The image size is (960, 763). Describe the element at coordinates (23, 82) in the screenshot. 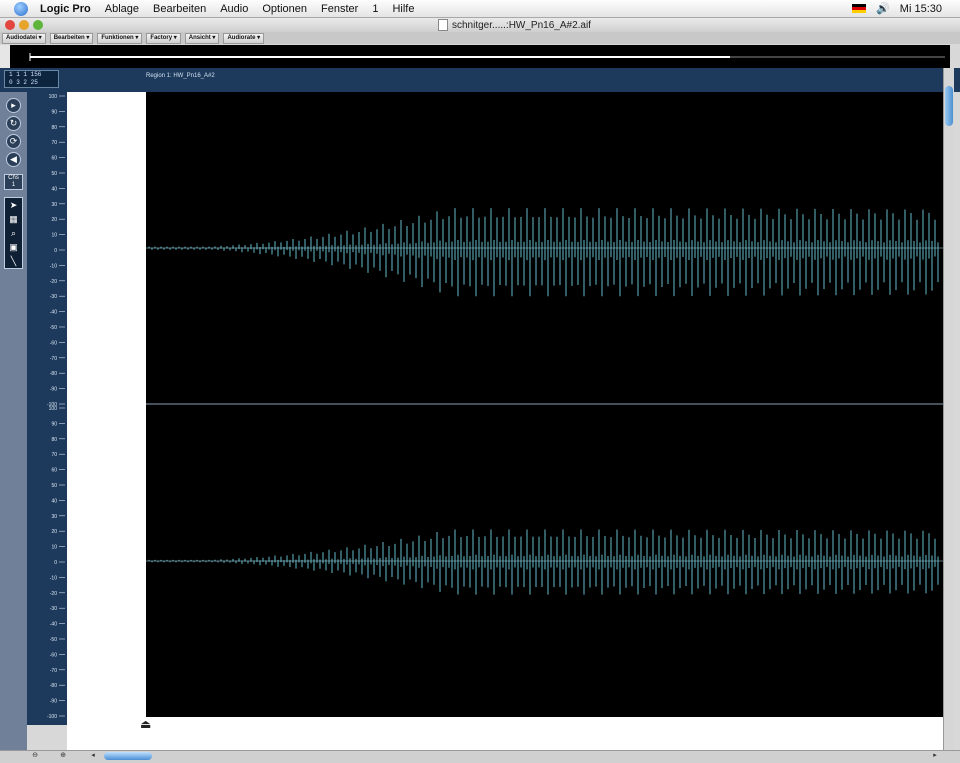

I see `position-display-line2: 0 3 2 25` at that location.